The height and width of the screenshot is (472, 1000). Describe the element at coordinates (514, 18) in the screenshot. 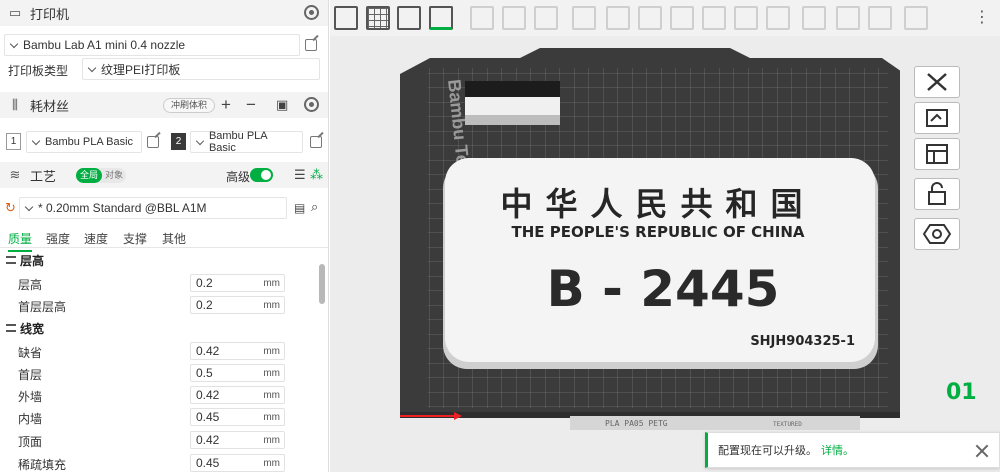

I see `split-parts-icon` at that location.